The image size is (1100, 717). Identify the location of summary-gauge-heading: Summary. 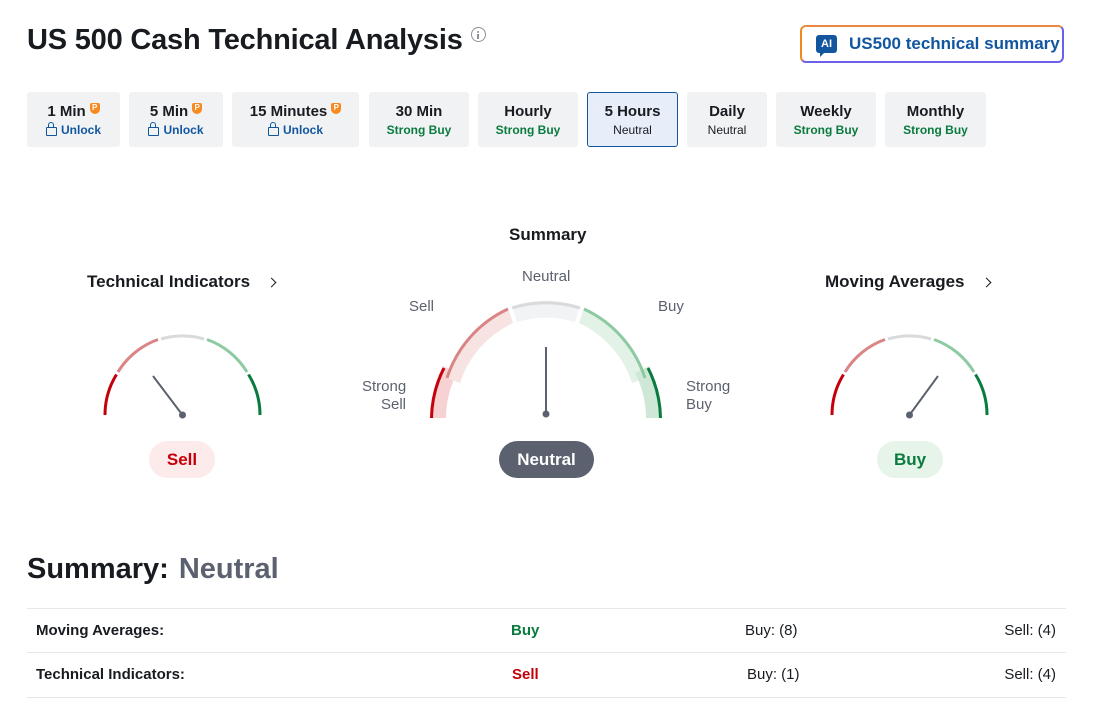
(548, 234).